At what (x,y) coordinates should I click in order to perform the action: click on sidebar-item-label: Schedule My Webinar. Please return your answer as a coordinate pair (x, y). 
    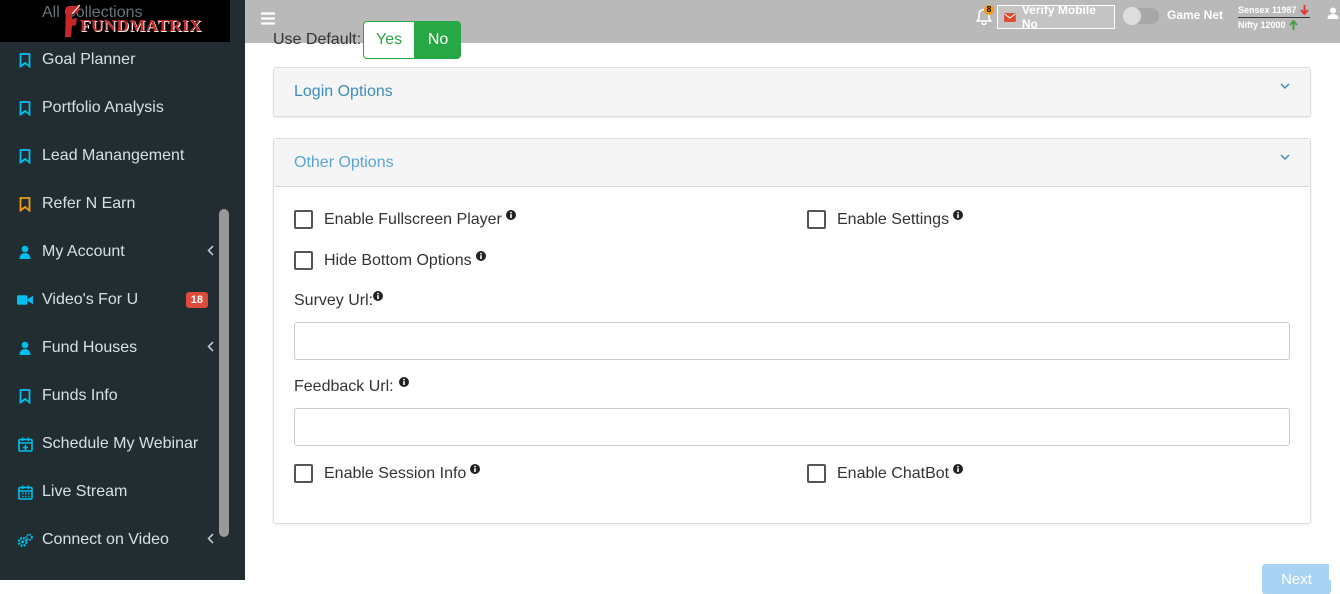
    Looking at the image, I should click on (120, 443).